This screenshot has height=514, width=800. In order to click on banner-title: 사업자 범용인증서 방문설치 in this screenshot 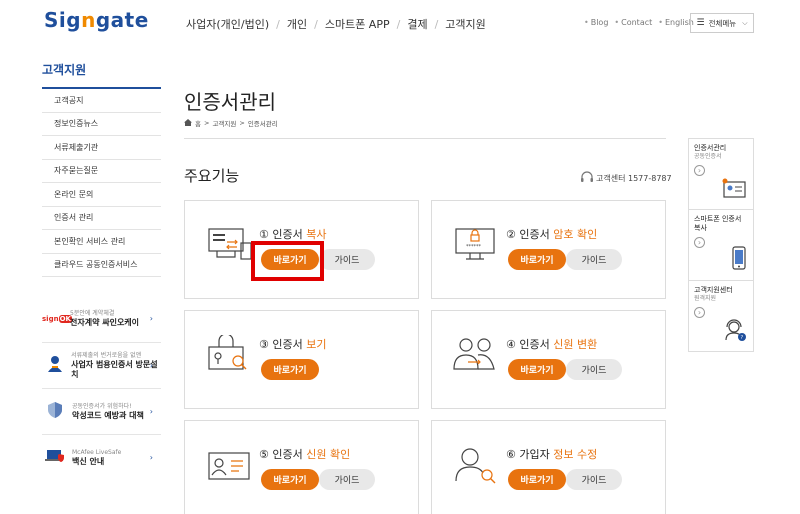, I will do `click(114, 369)`.